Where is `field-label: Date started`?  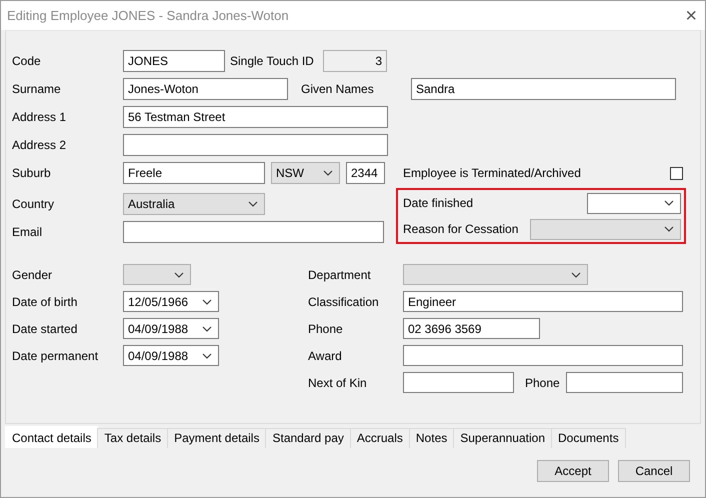 field-label: Date started is located at coordinates (45, 329).